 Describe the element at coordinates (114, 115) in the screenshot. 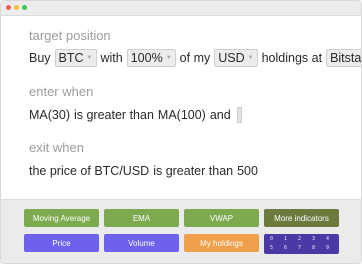

I see `enter-operator: is greater than` at that location.